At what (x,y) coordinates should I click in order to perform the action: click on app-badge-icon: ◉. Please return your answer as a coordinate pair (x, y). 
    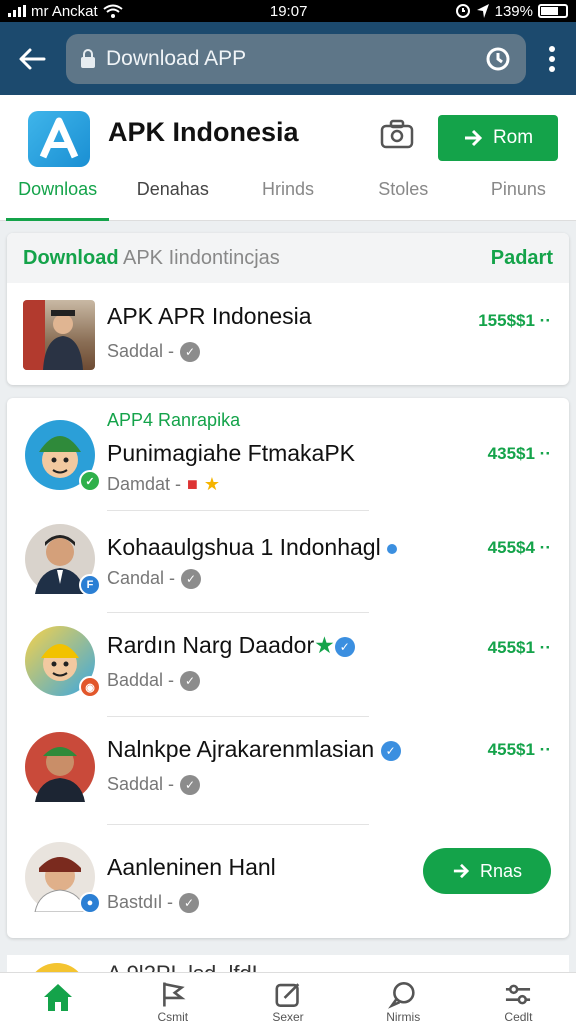
    Looking at the image, I should click on (90, 687).